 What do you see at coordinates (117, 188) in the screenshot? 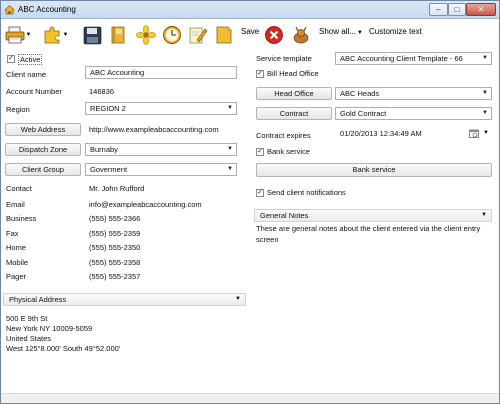
I see `contact-value: Mr. John Rufford` at bounding box center [117, 188].